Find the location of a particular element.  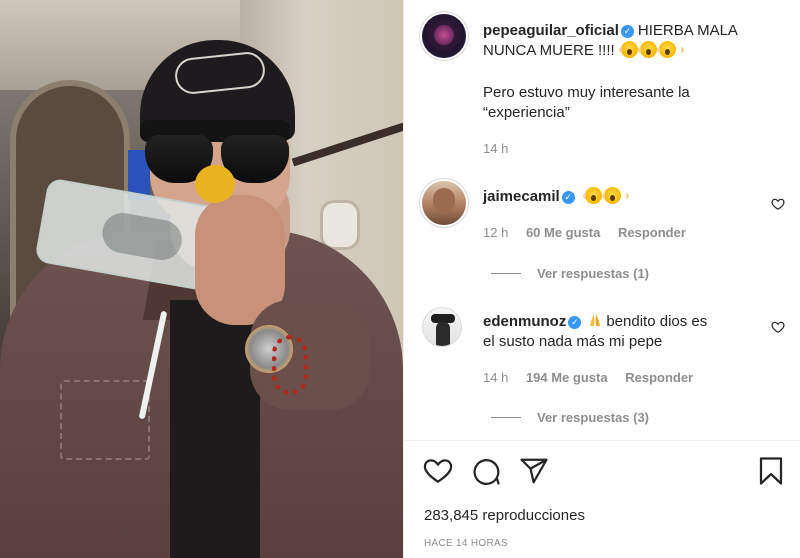

comment-likes: 194 Me gusta is located at coordinates (567, 377).